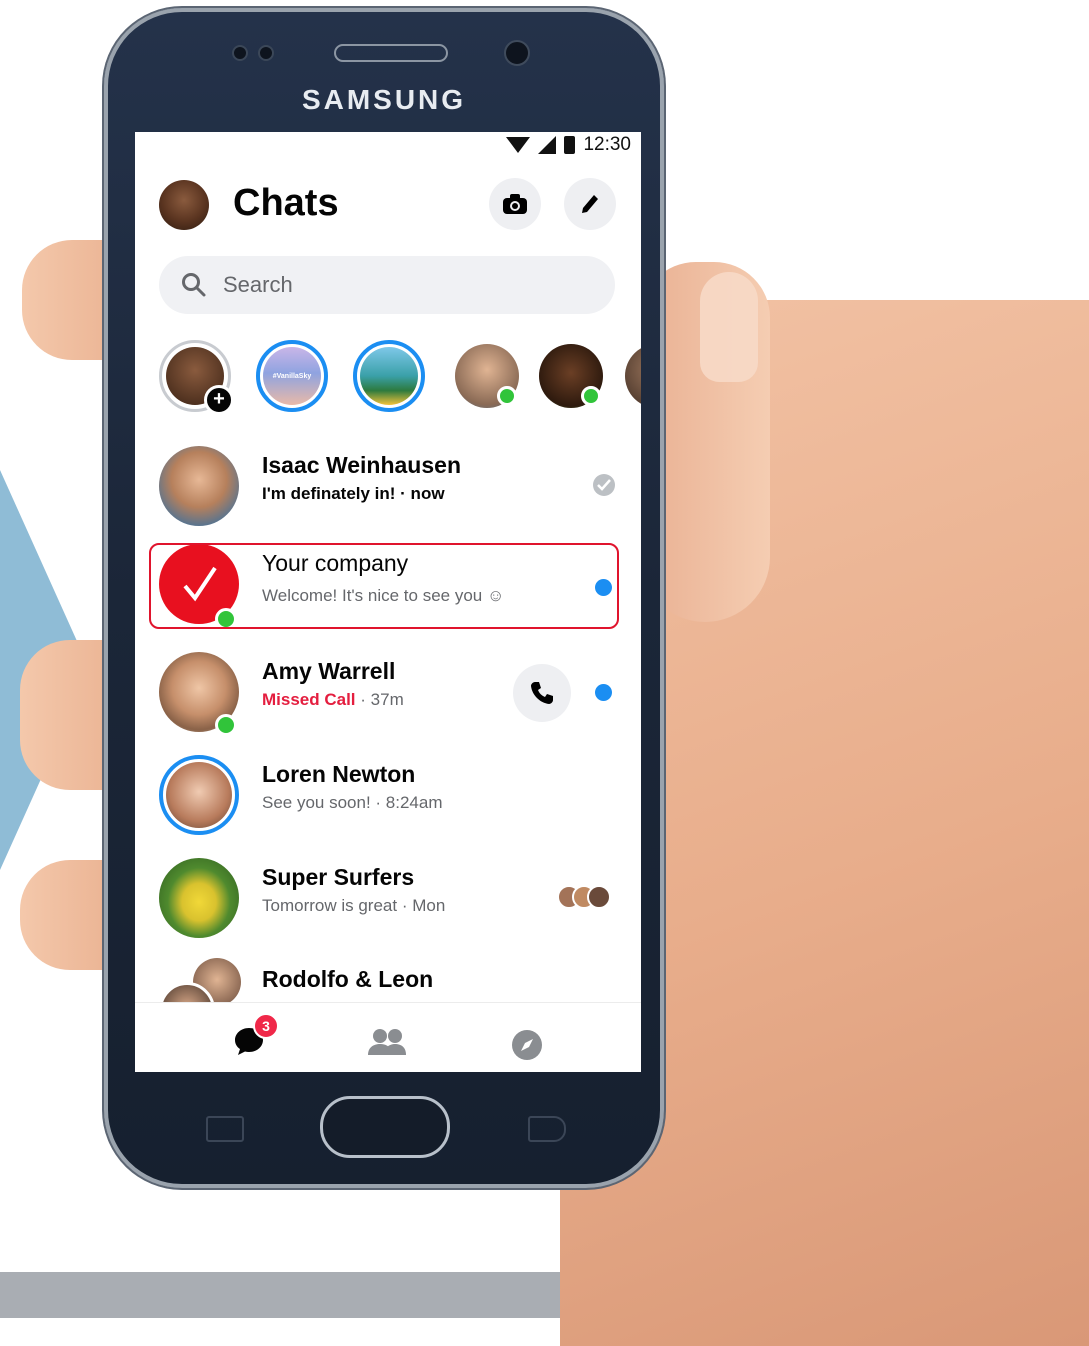  Describe the element at coordinates (384, 586) in the screenshot. I see `highlight-box` at that location.